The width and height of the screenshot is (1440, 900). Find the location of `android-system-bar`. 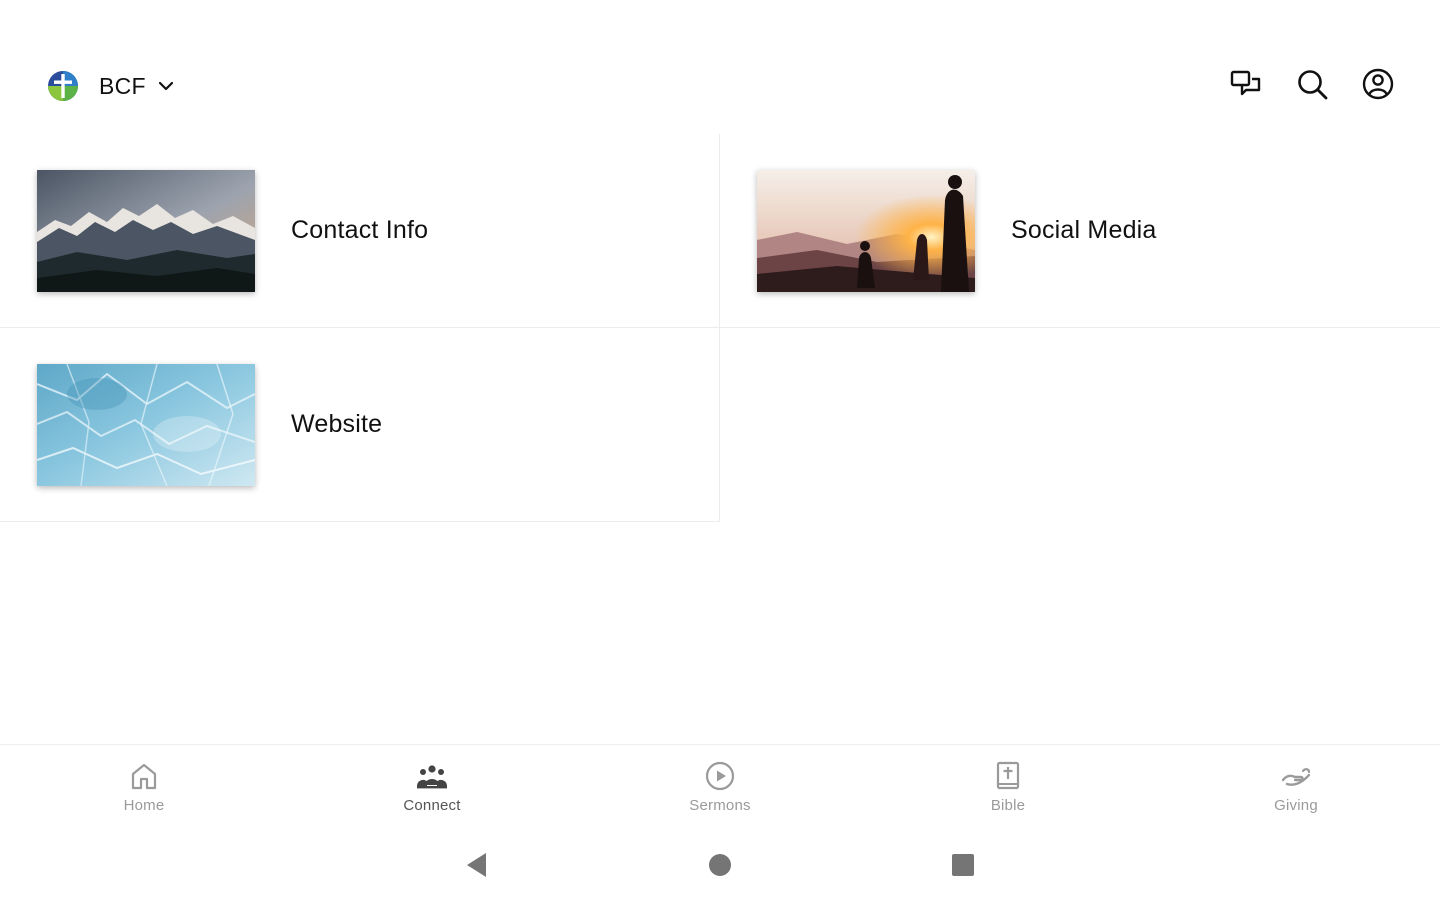

android-system-bar is located at coordinates (720, 865).